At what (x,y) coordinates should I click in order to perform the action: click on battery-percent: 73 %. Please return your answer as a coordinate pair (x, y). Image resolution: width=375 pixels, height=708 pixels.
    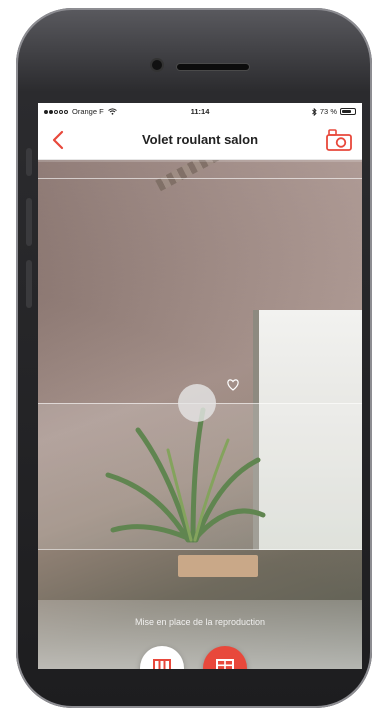
    Looking at the image, I should click on (328, 111).